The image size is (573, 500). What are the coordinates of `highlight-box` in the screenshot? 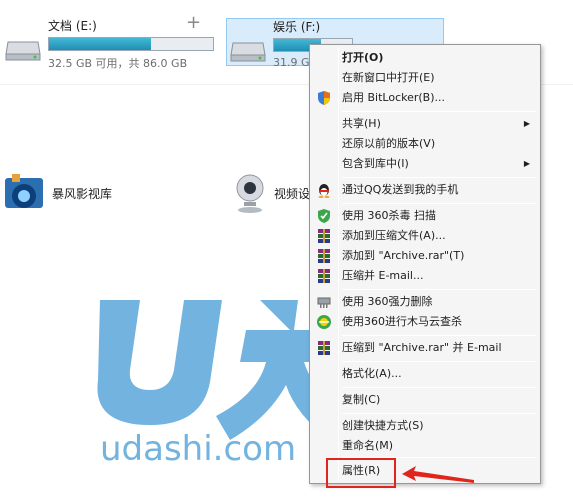 It's located at (361, 473).